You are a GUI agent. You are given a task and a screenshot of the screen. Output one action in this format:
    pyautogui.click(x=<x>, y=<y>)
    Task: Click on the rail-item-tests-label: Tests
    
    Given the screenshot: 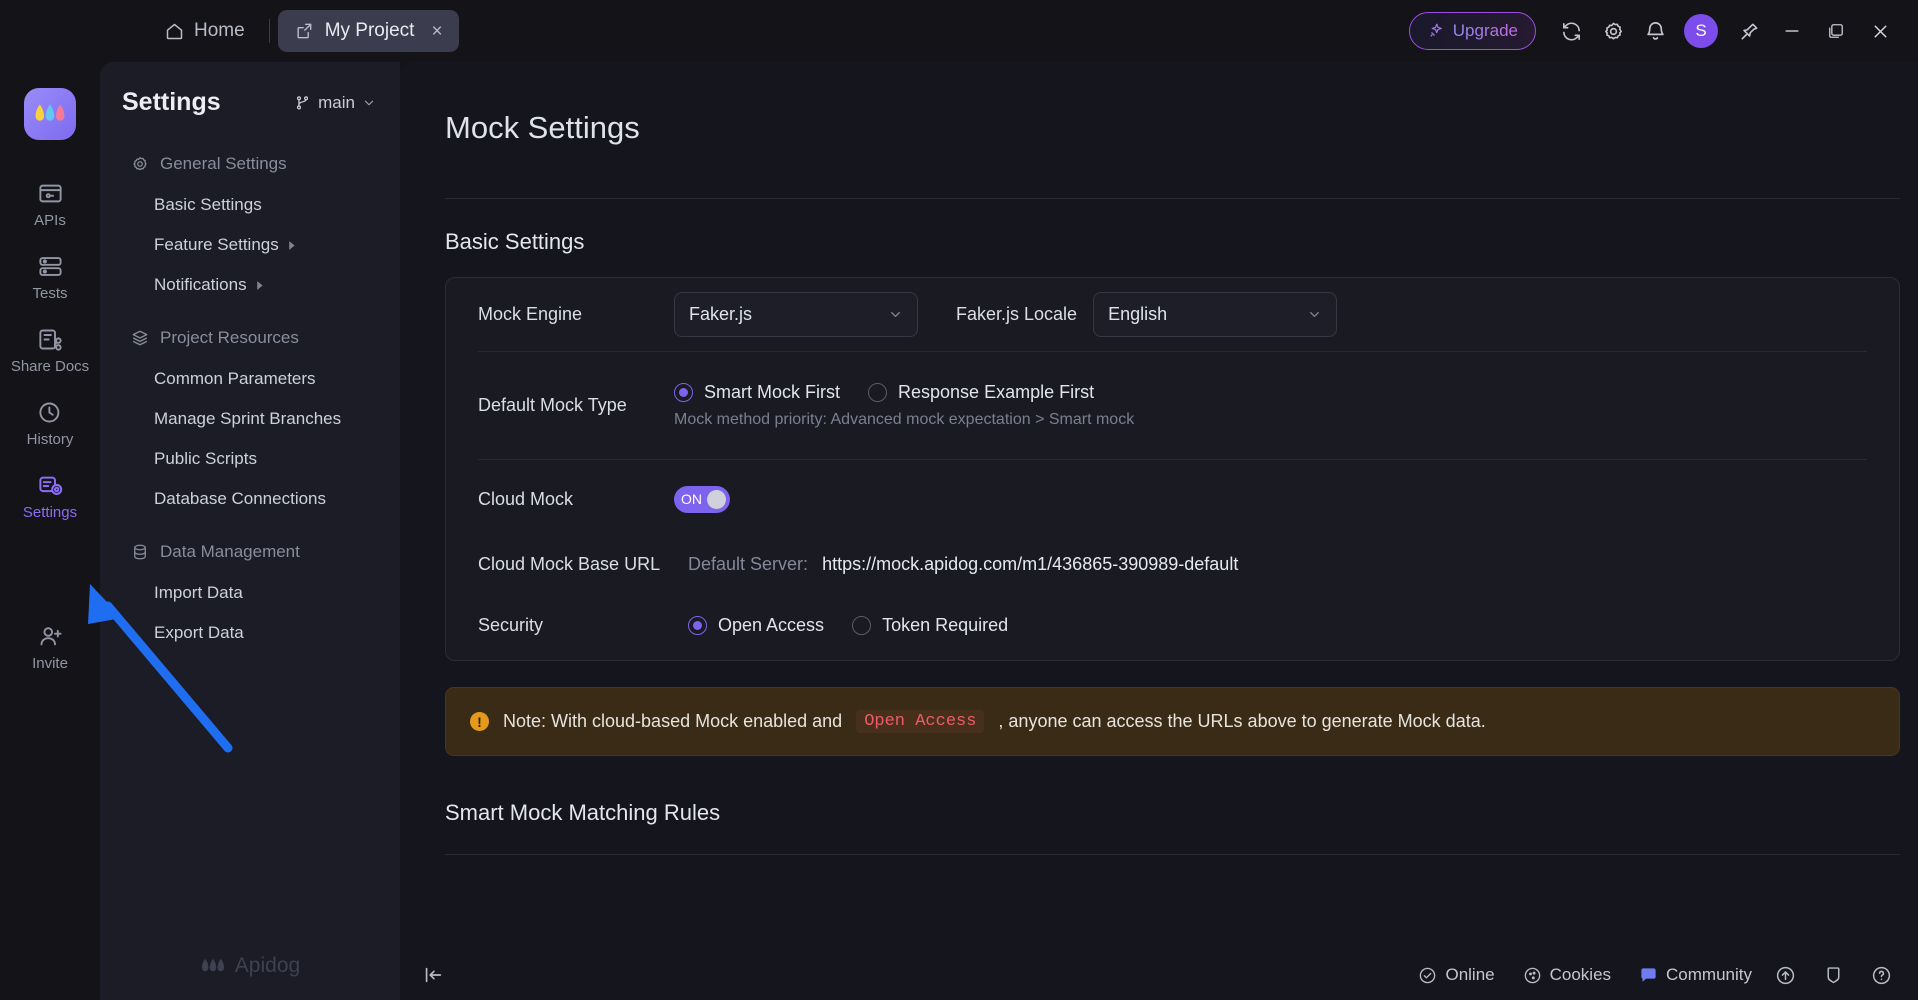 What is the action you would take?
    pyautogui.click(x=50, y=293)
    